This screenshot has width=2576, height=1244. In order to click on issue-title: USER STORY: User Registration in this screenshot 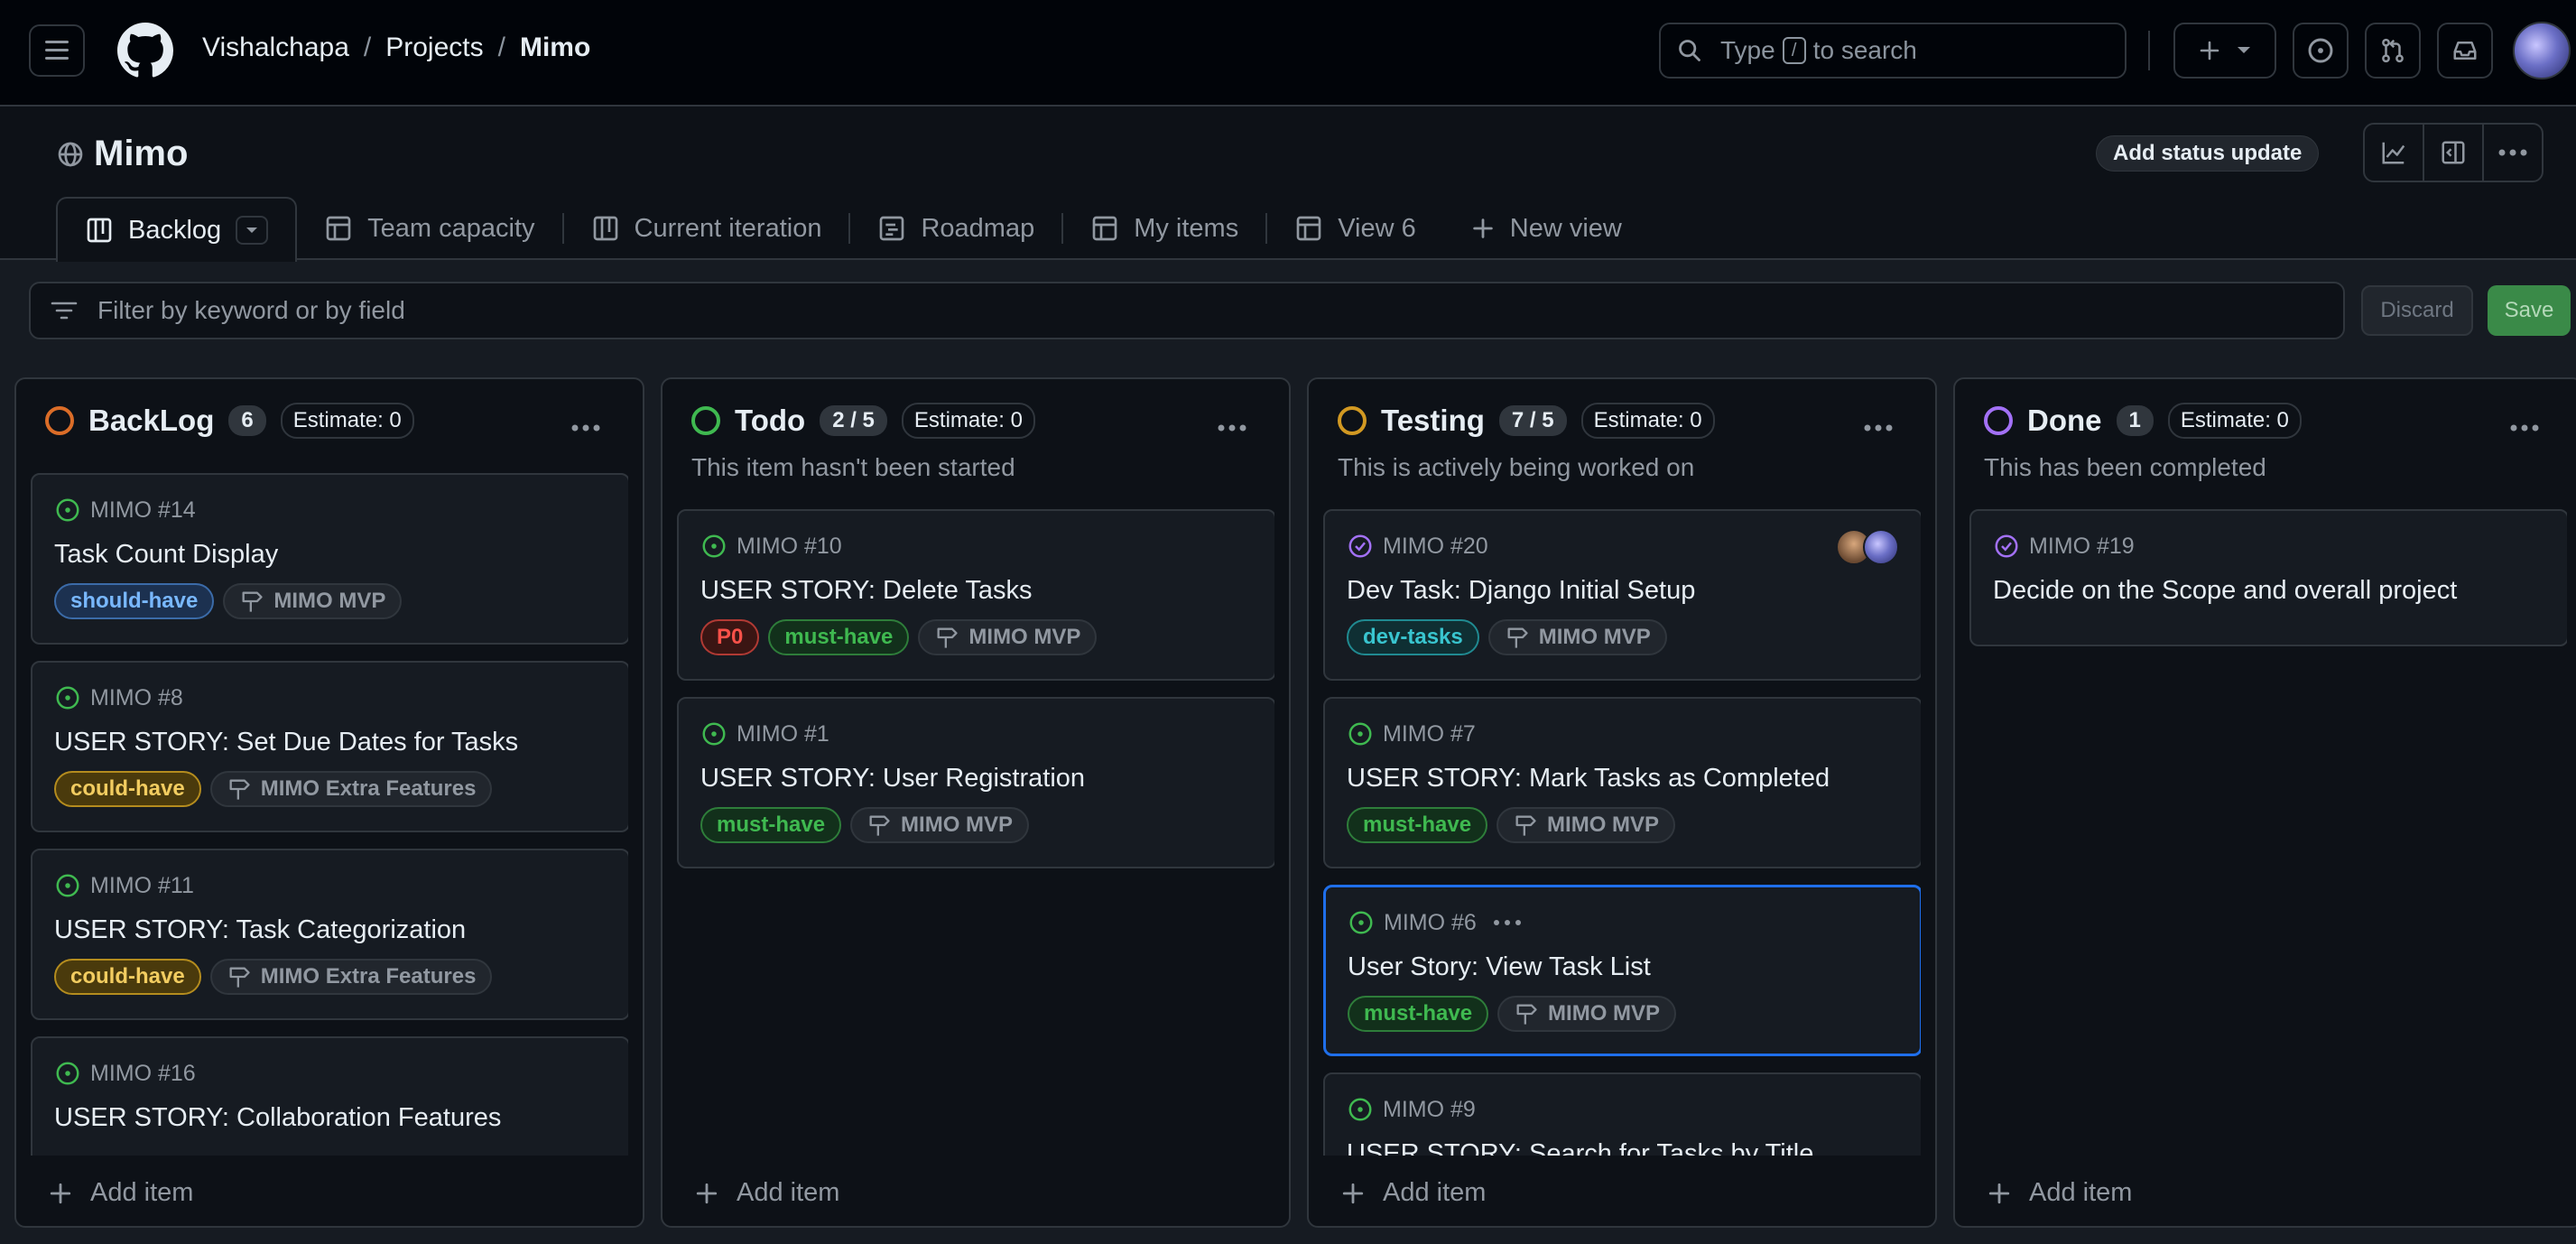, I will do `click(892, 779)`.